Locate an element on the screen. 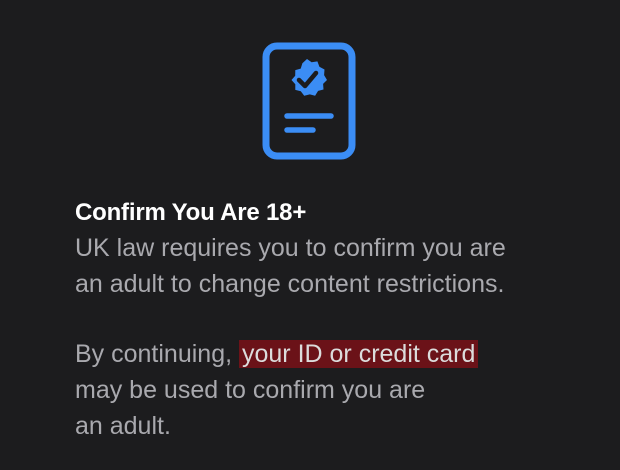  notice-line-3: an adult. is located at coordinates (123, 426).